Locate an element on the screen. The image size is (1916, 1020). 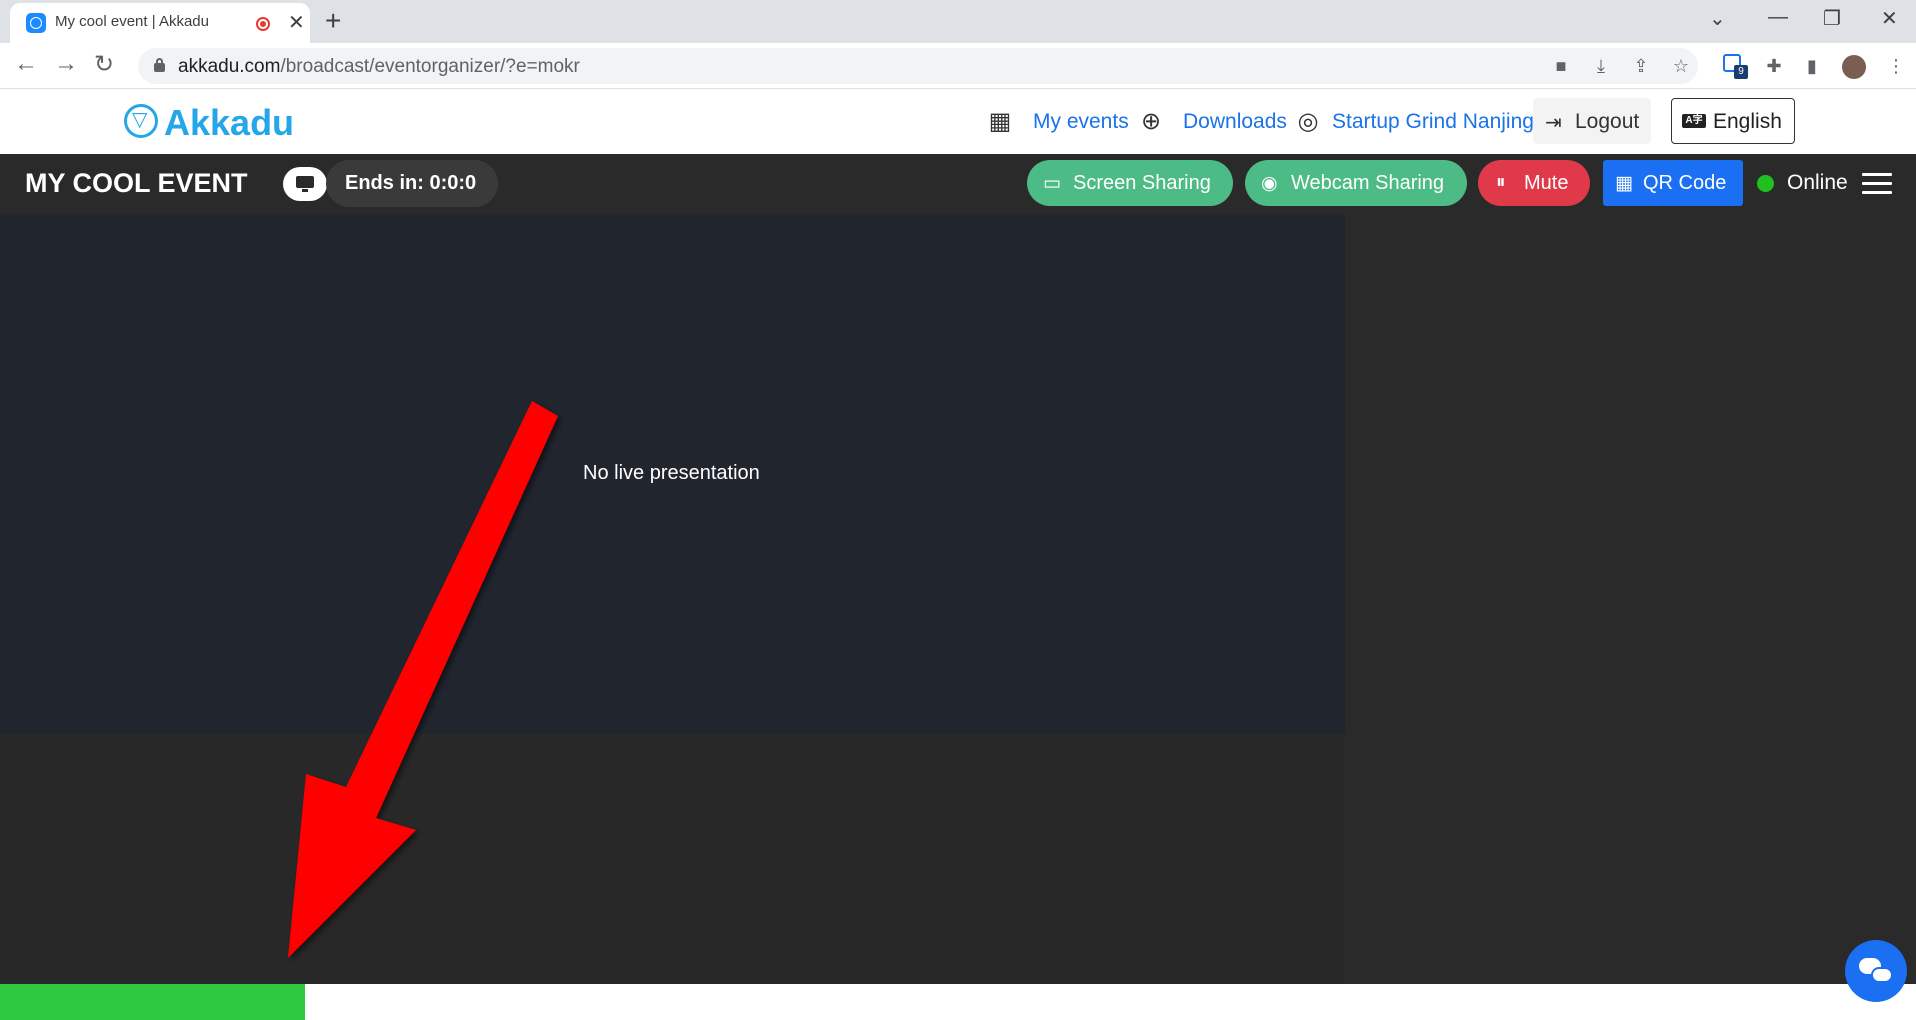
extensions-puzzle-icon: ✚ is located at coordinates (1774, 66).